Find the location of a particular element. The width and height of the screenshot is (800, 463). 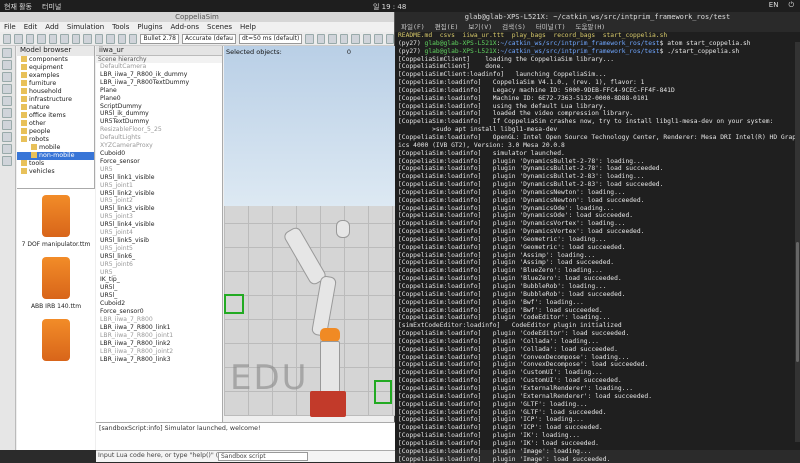

model-thumbnail: ABB IRB 140.ttm is located at coordinates (56, 282).